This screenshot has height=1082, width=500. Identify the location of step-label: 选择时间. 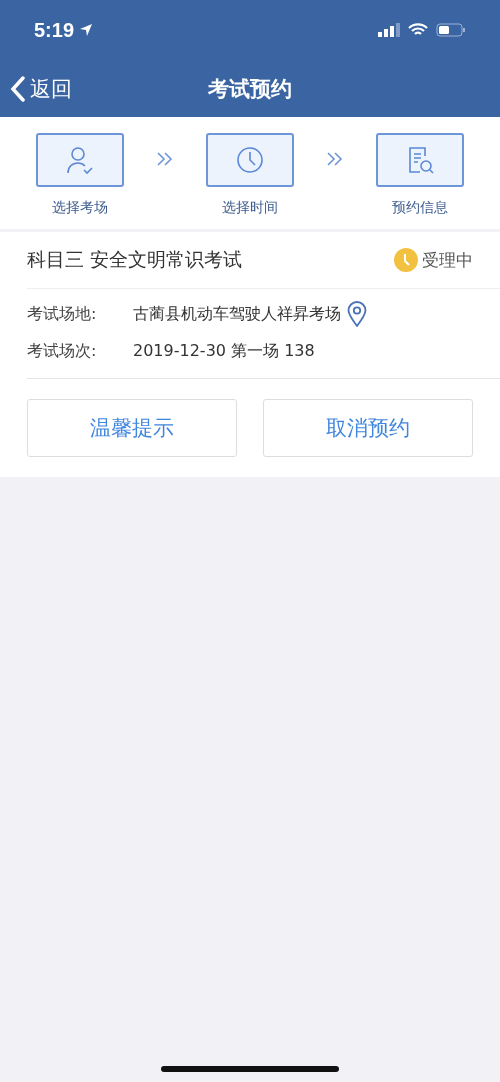
(250, 208).